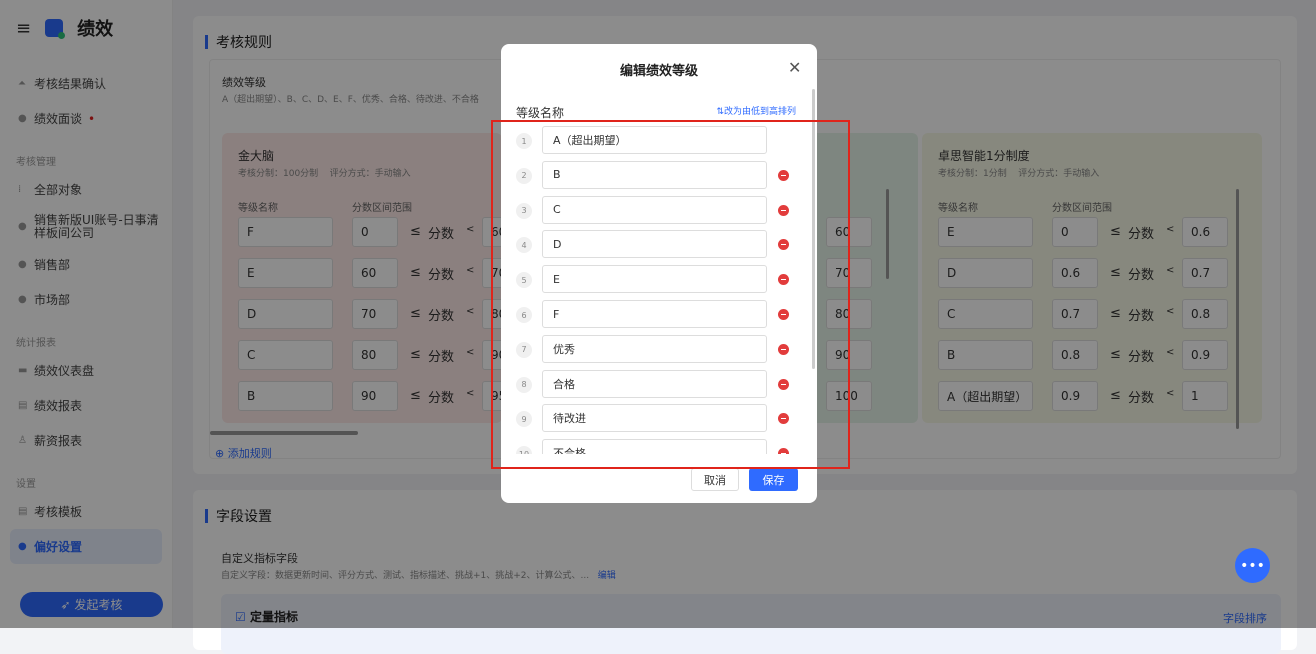 This screenshot has width=1316, height=654. Describe the element at coordinates (794, 67) in the screenshot. I see `close-icon: ✕` at that location.